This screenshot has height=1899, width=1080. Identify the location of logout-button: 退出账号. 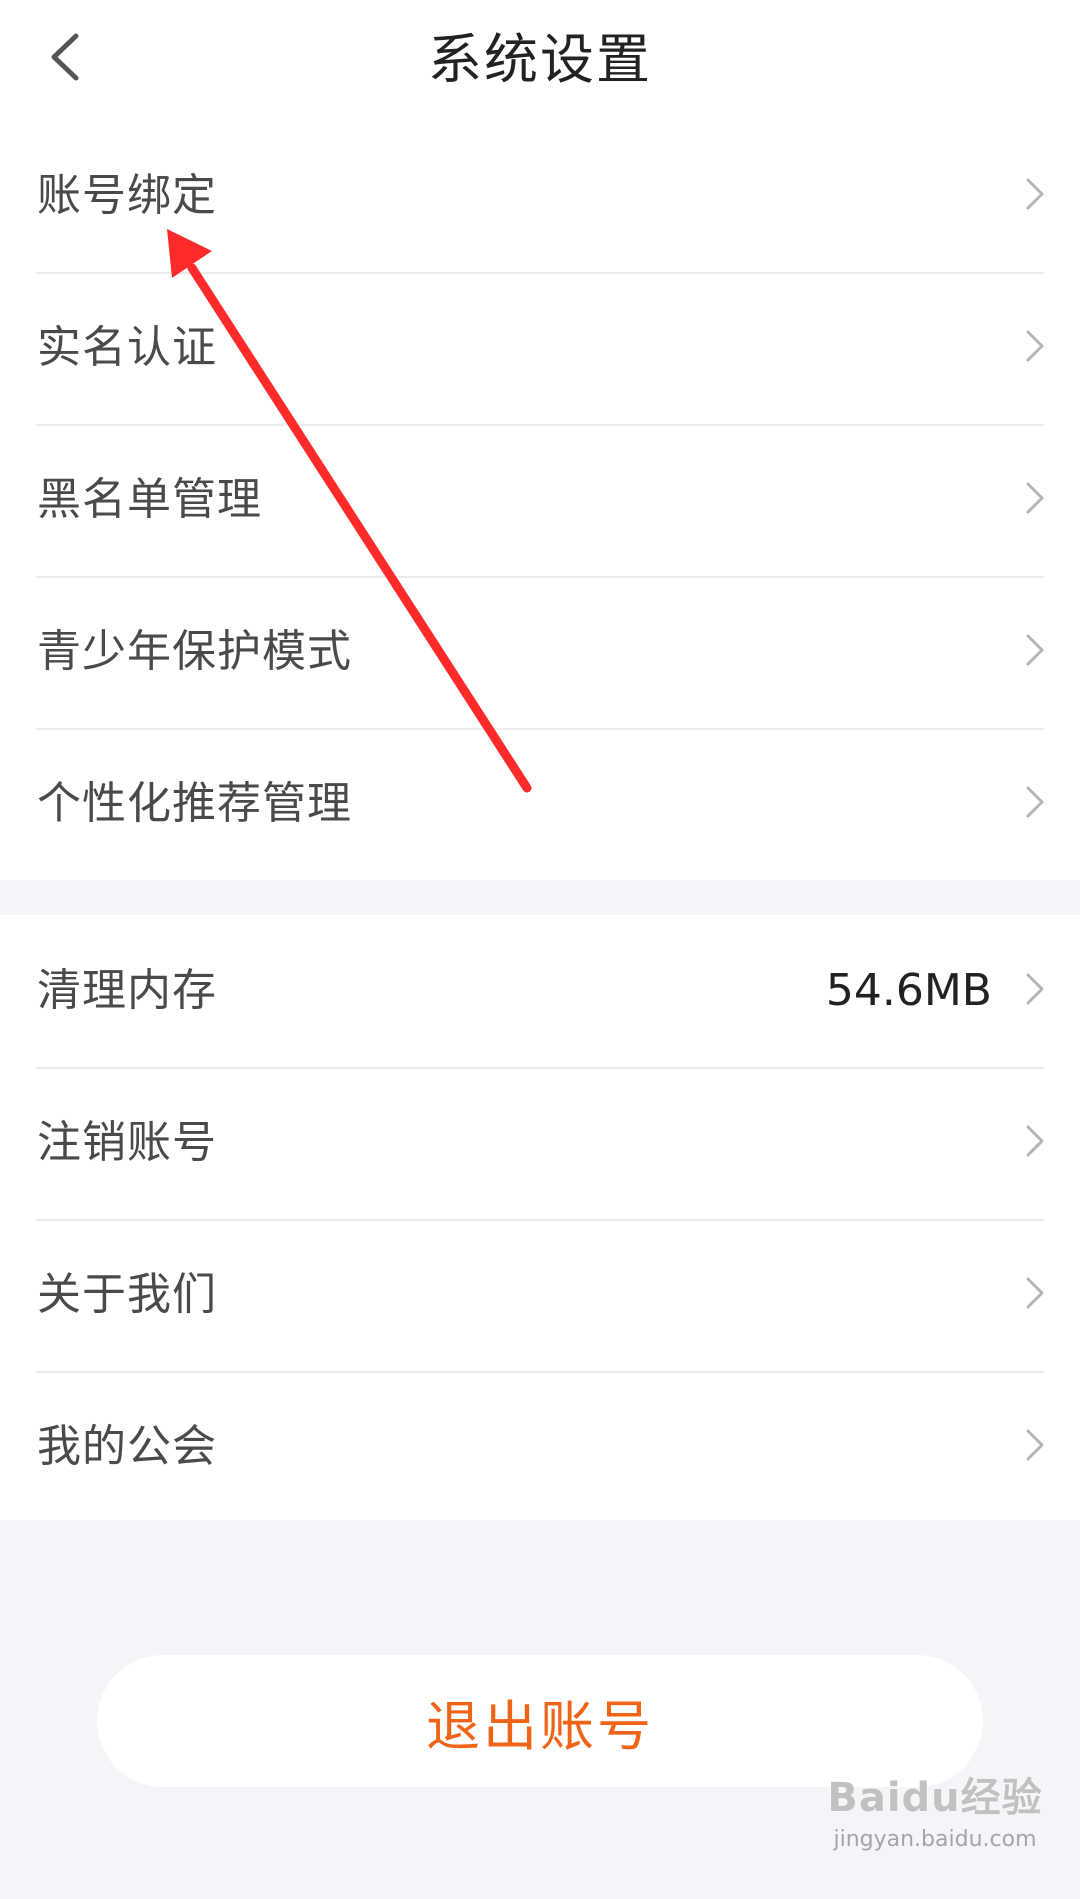
(540, 1721).